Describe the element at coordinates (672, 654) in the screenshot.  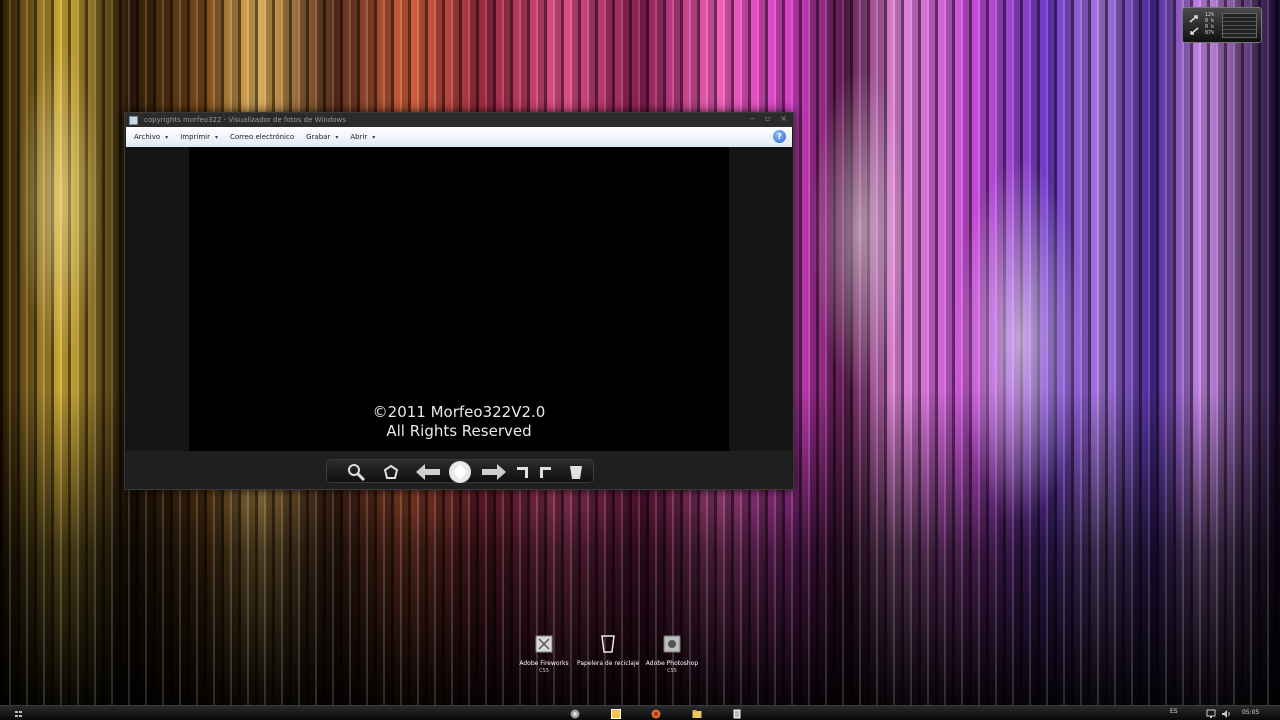
I see `desktop-icon-photoshop: Adobe Photoshop CS5` at that location.